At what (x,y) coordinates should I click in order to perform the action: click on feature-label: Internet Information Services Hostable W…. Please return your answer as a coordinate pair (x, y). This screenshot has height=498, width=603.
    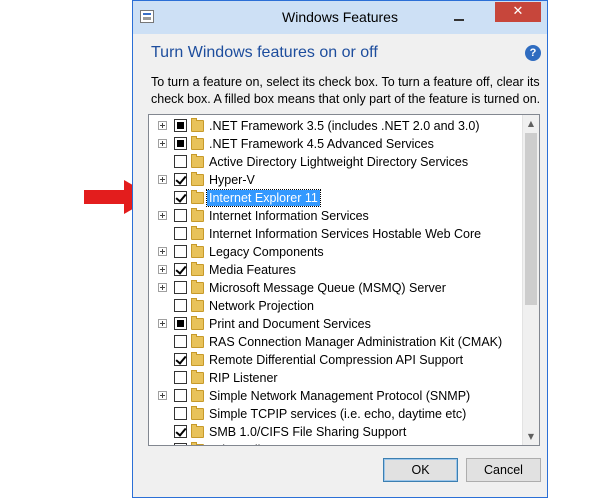
    Looking at the image, I should click on (345, 234).